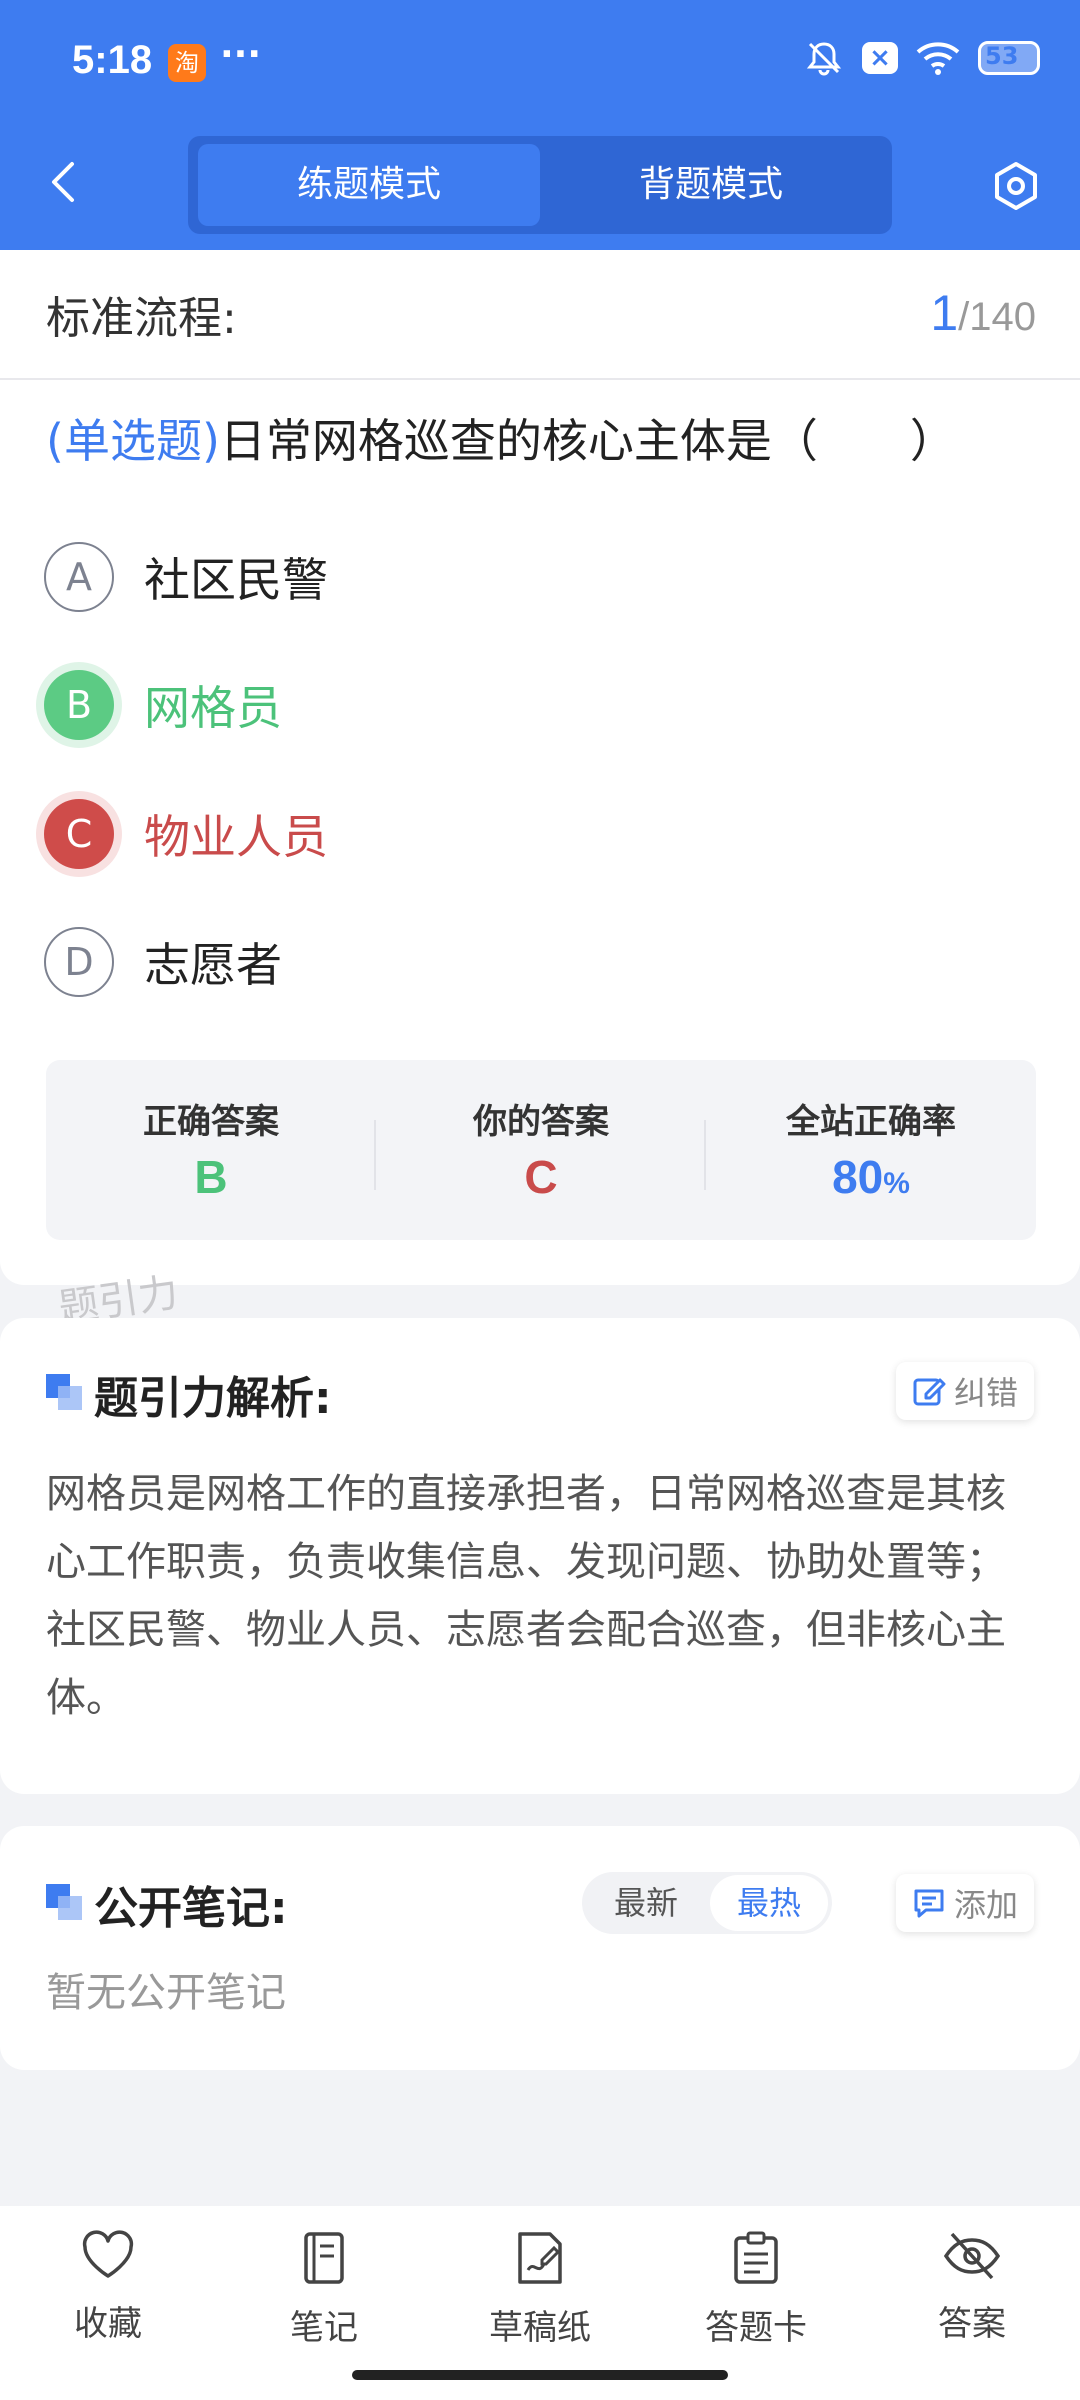 This screenshot has height=2400, width=1080. Describe the element at coordinates (938, 58) in the screenshot. I see `wifi-icon` at that location.